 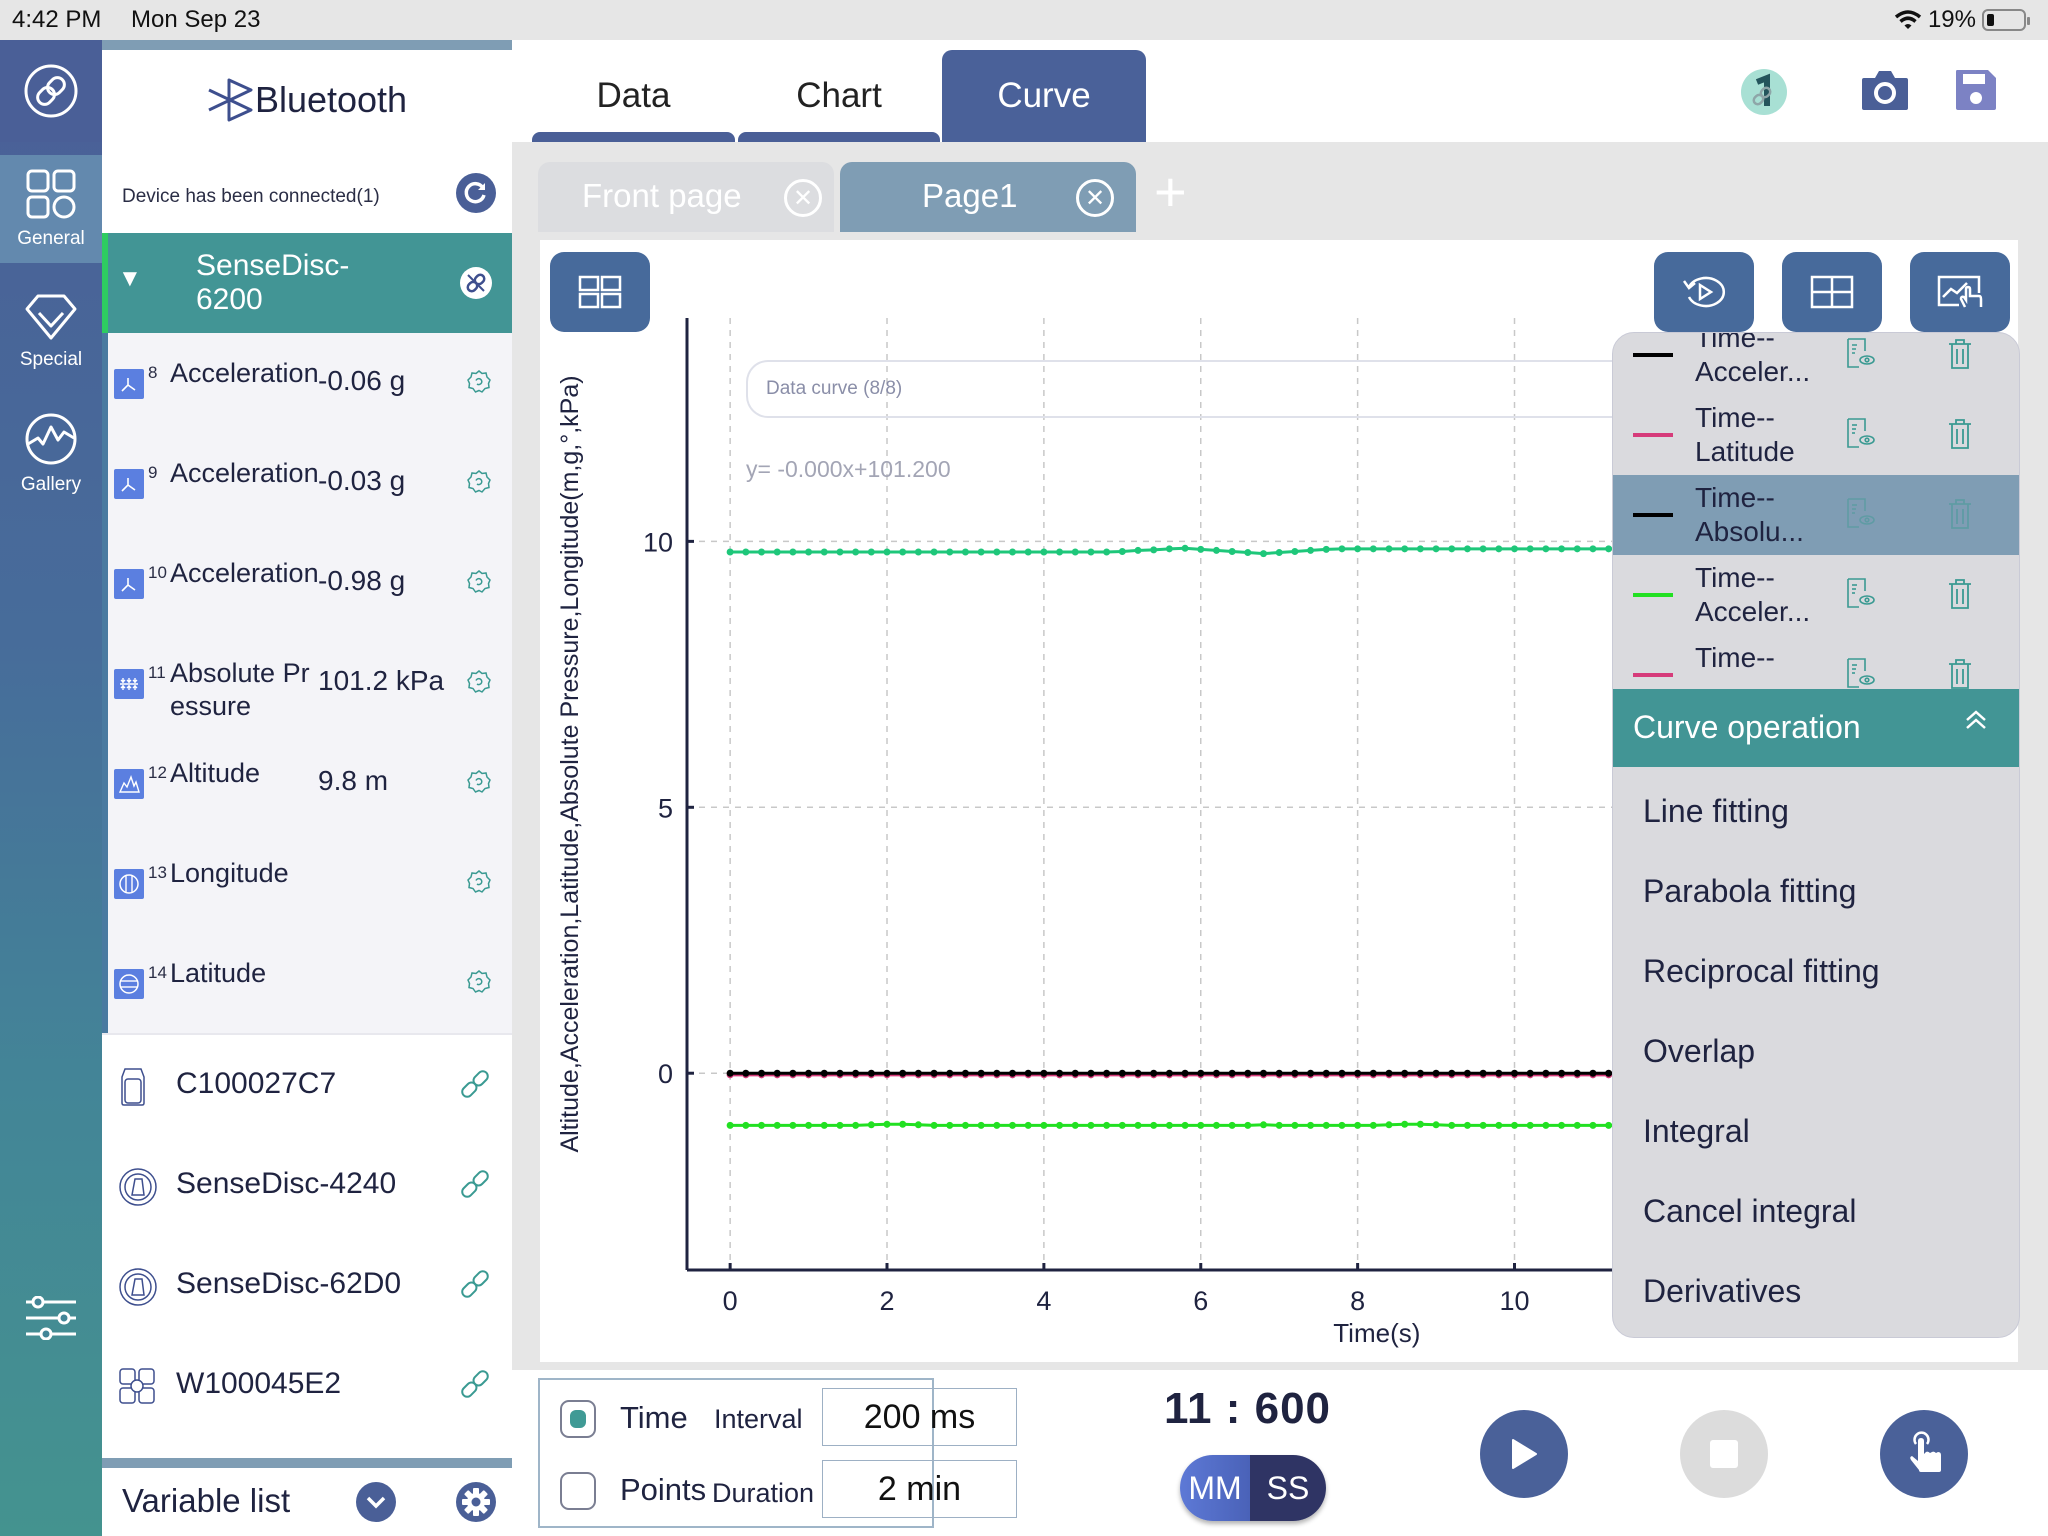 I want to click on curve-operation-header: Curve operation, so click(x=1816, y=728).